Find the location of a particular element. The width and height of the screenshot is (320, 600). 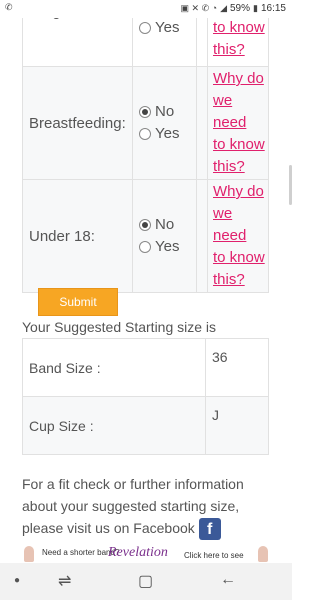

band-size-value: 36 is located at coordinates (237, 367).